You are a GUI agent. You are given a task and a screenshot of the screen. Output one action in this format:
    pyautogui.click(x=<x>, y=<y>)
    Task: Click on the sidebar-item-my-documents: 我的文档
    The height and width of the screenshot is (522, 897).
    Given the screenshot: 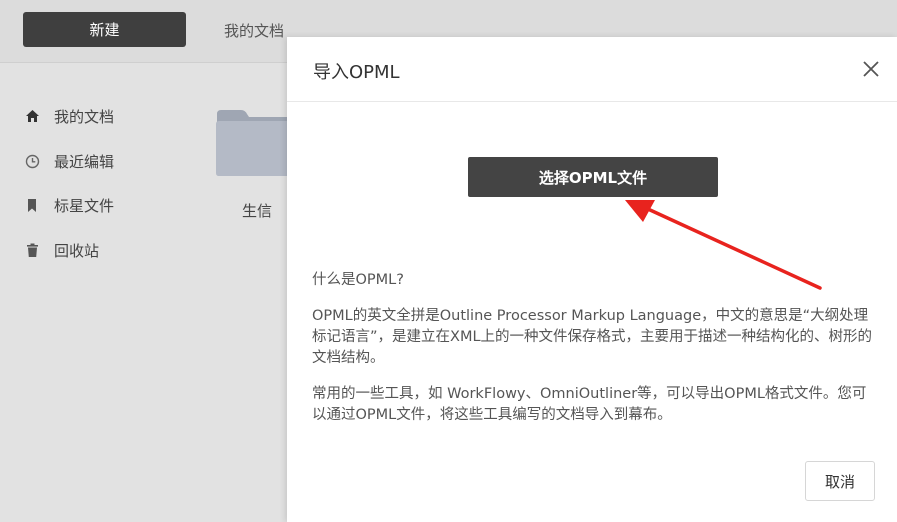 What is the action you would take?
    pyautogui.click(x=69, y=116)
    